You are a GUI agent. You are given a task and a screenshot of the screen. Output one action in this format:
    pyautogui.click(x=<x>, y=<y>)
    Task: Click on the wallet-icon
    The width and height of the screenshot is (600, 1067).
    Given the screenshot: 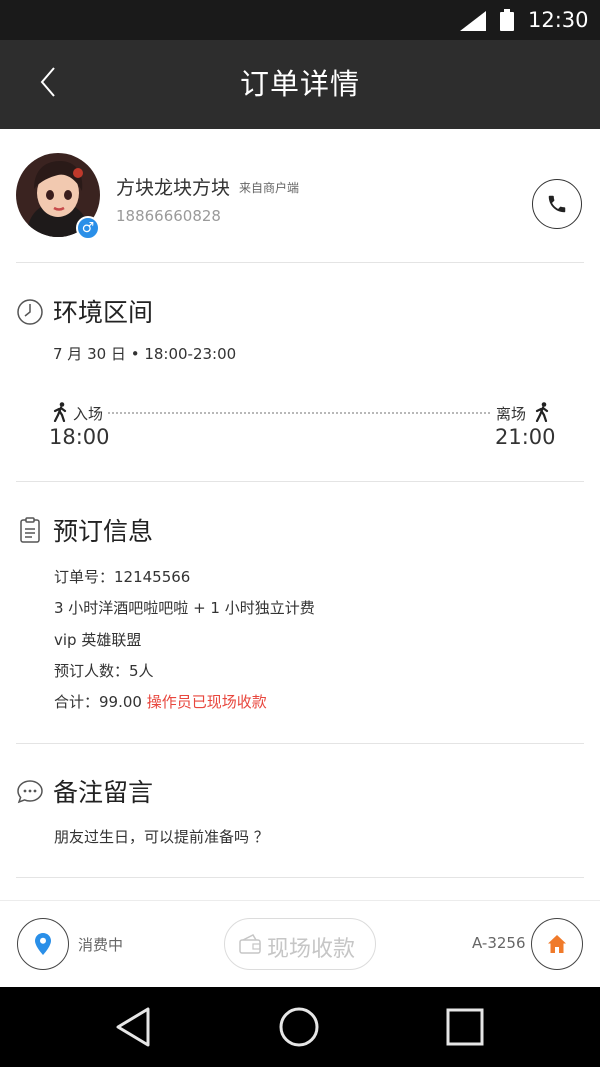 What is the action you would take?
    pyautogui.click(x=250, y=944)
    